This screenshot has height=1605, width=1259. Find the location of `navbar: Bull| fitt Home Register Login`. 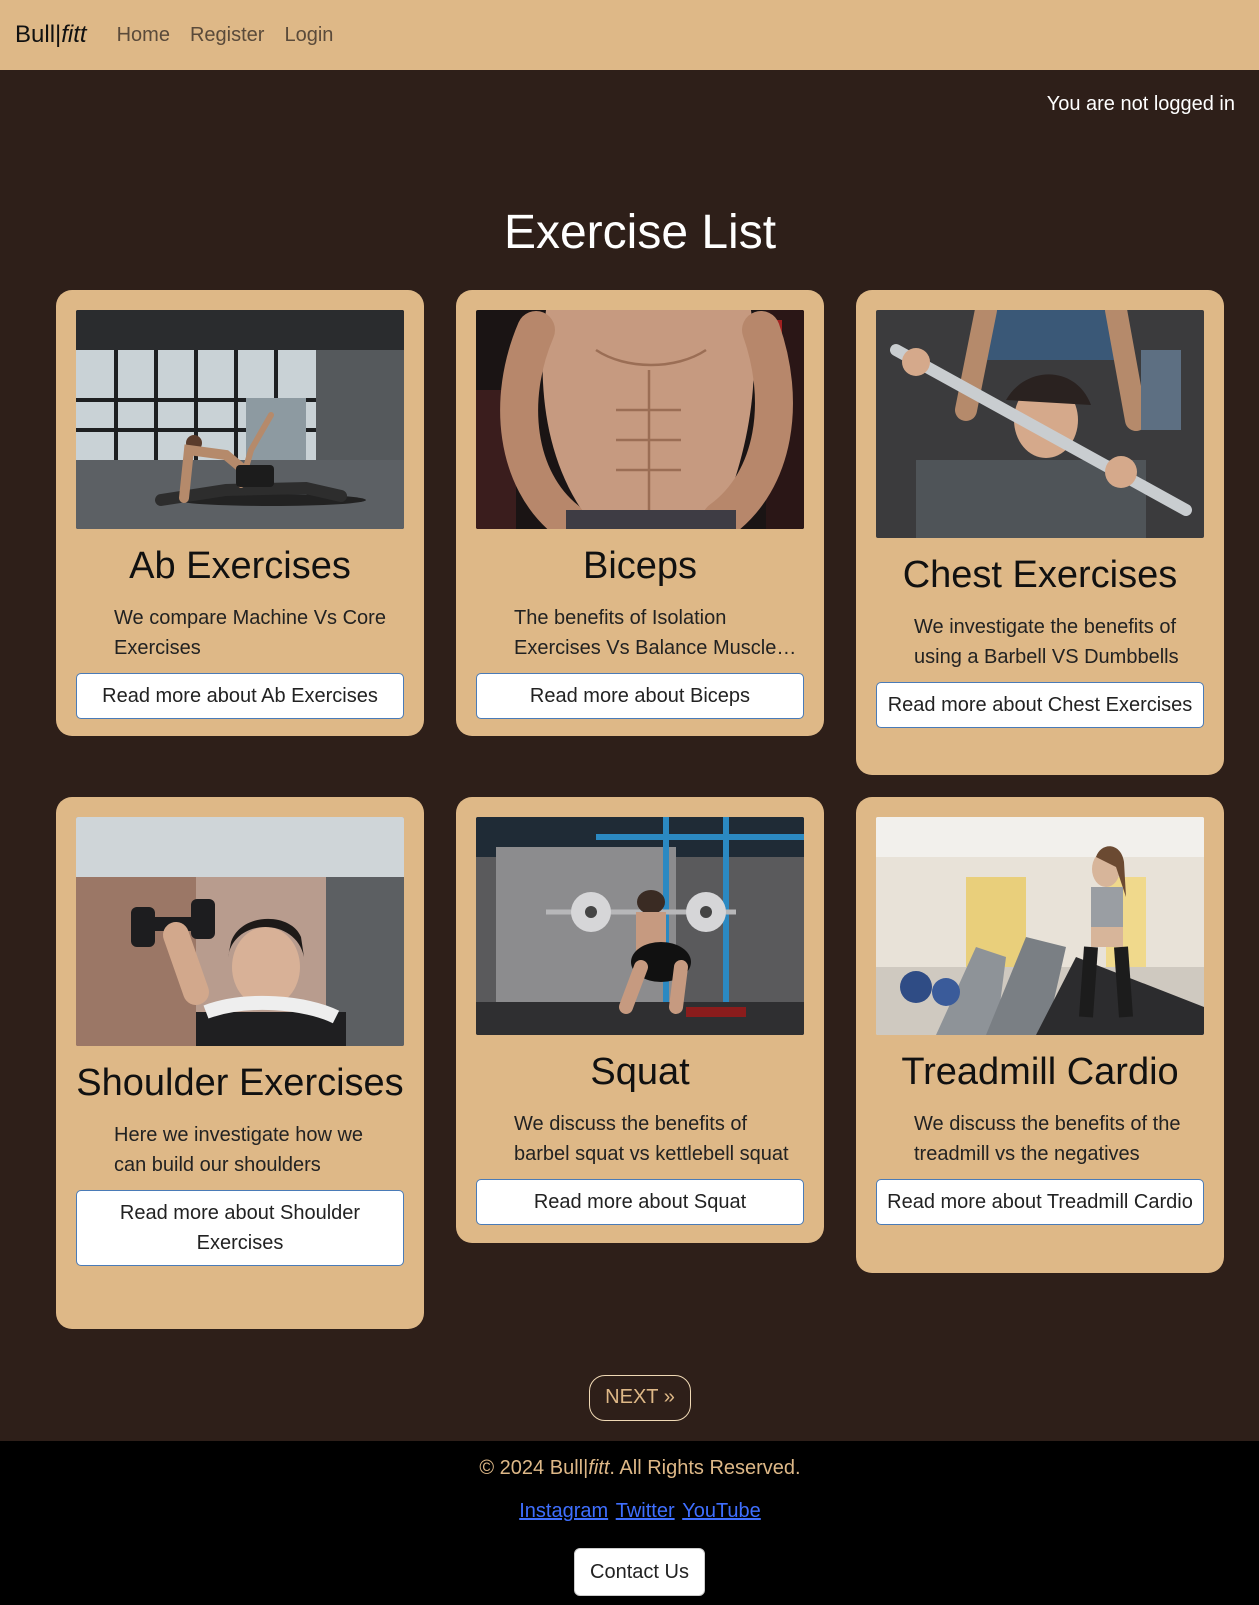

navbar: Bull| fitt Home Register Login is located at coordinates (629, 35).